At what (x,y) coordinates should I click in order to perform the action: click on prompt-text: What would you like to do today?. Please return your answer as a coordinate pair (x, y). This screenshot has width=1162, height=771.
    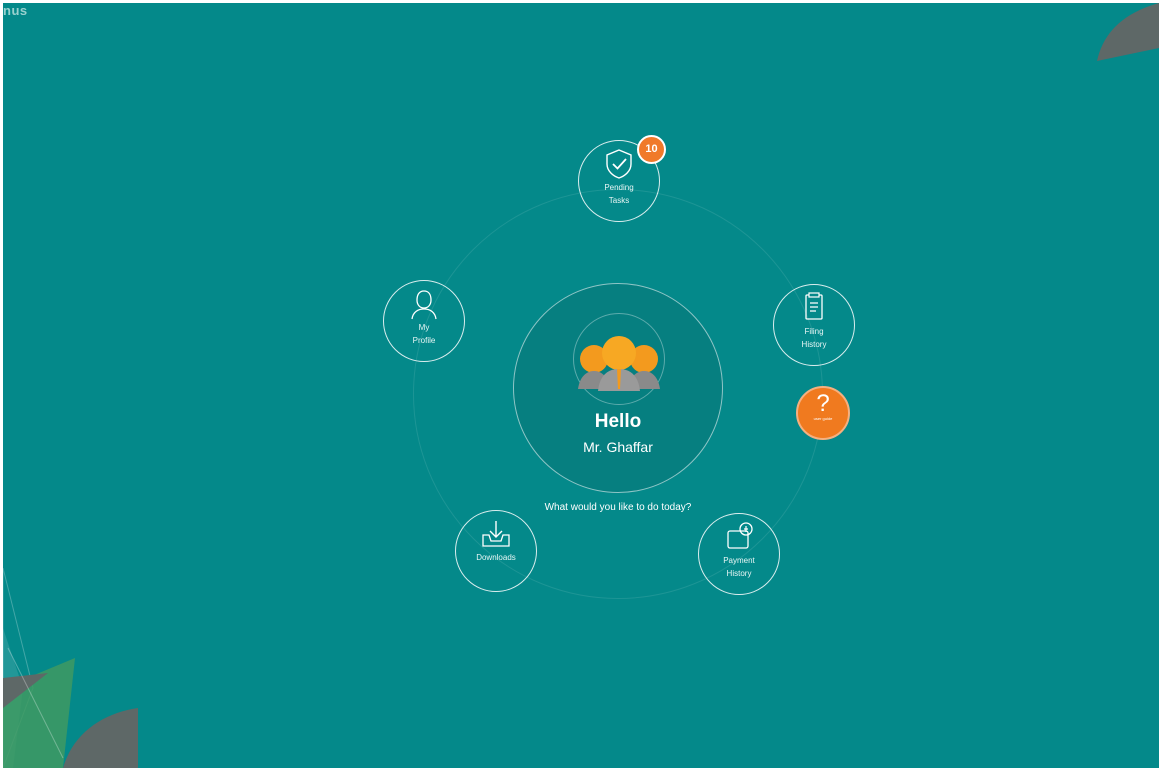
    Looking at the image, I should click on (618, 507).